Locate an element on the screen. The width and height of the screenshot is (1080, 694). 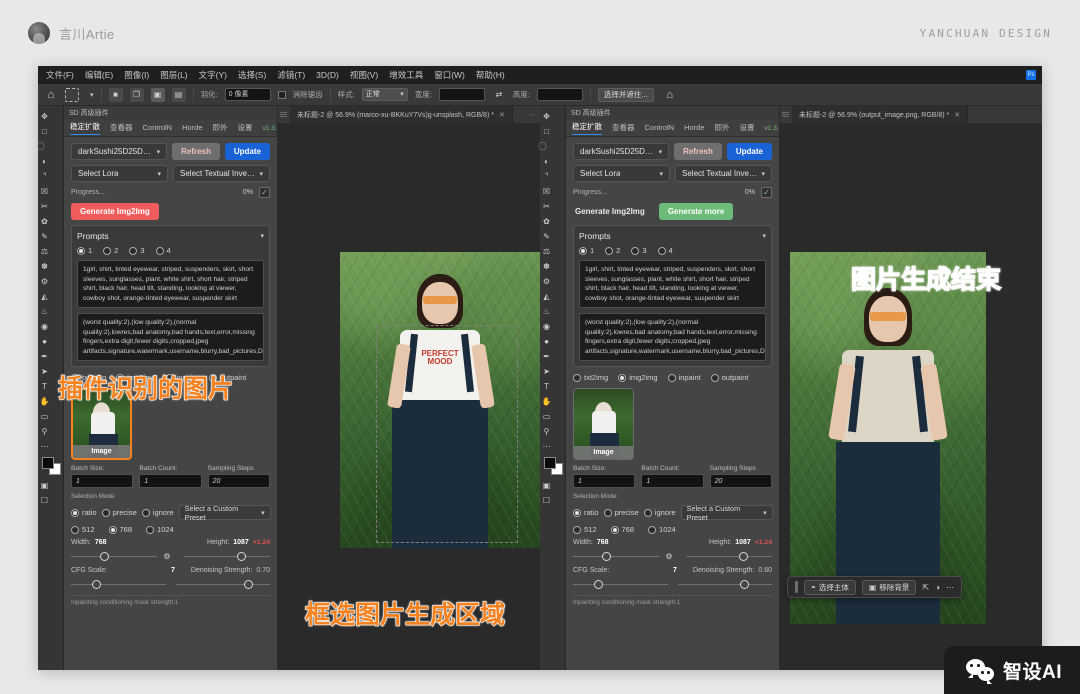
progress-checkbox-left: ✓ is located at coordinates (264, 192).